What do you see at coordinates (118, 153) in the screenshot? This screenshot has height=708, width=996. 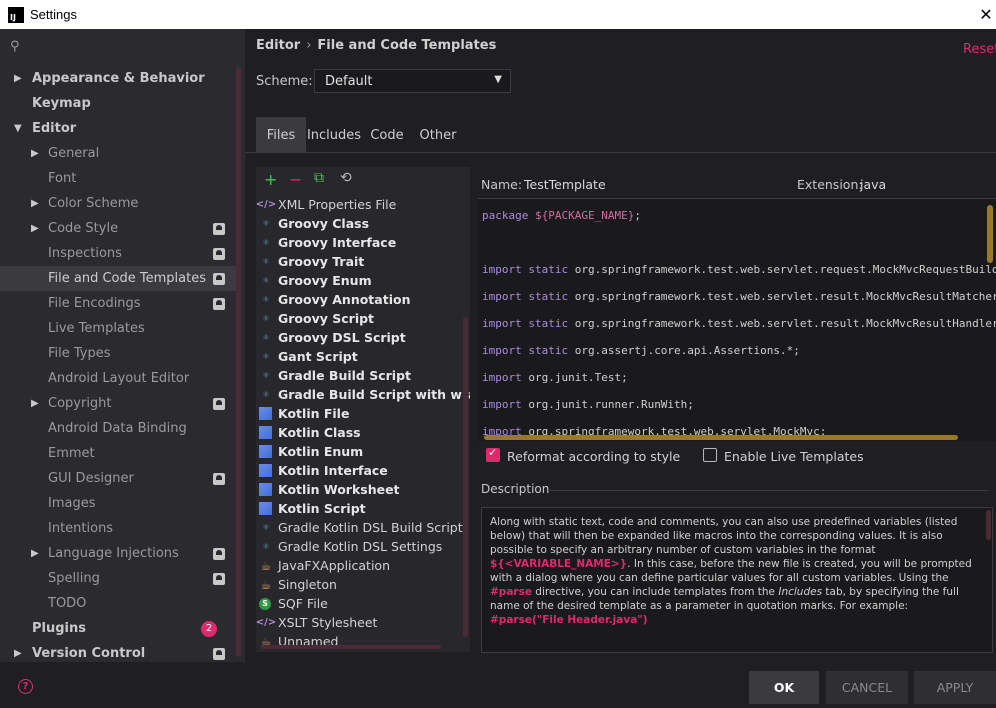 I see `sidebar-item: ▶ General` at bounding box center [118, 153].